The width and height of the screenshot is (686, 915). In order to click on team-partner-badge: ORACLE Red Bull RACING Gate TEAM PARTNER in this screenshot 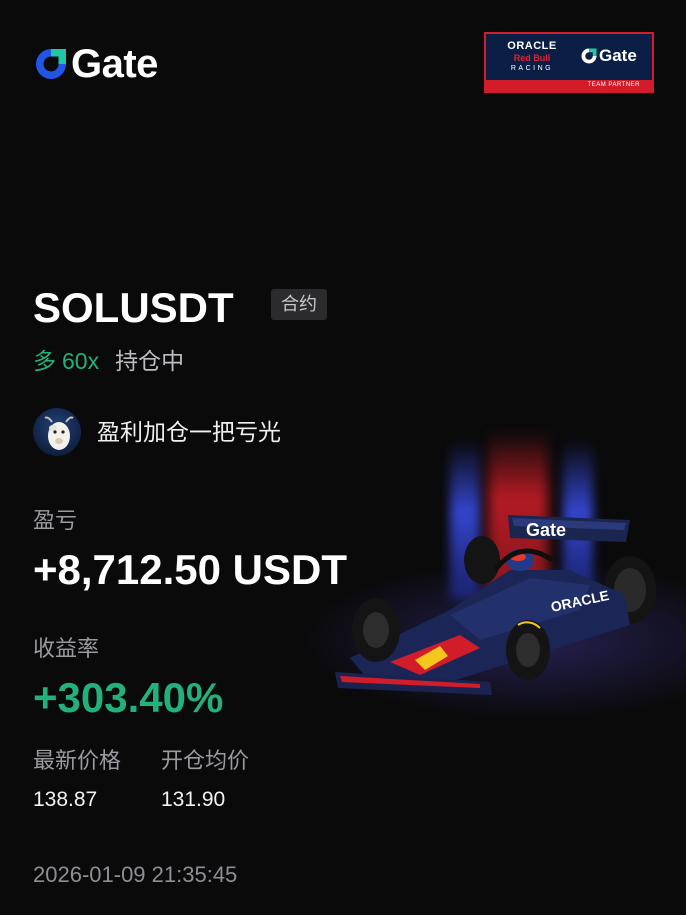, I will do `click(569, 62)`.